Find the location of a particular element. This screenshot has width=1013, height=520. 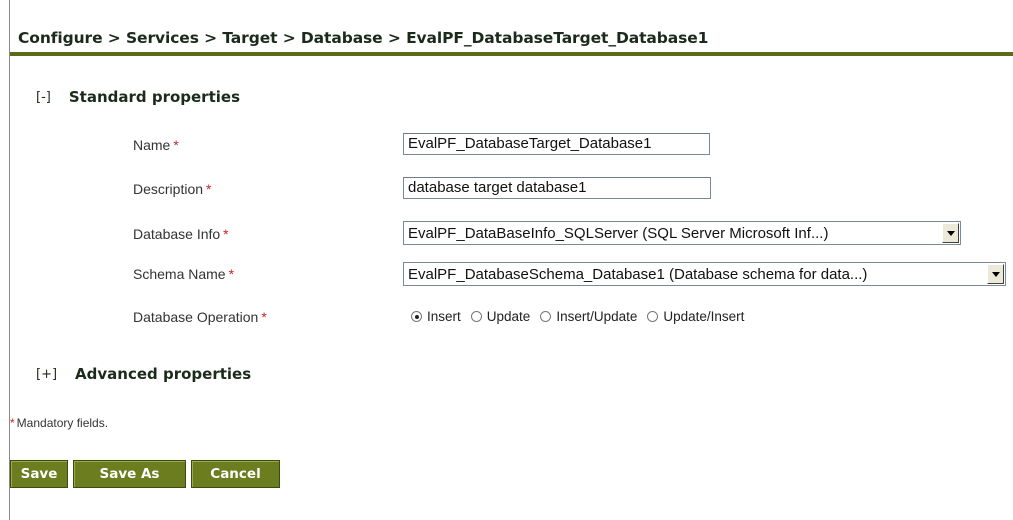

section-advanced-properties: [+] Advanced properties is located at coordinates (143, 374).